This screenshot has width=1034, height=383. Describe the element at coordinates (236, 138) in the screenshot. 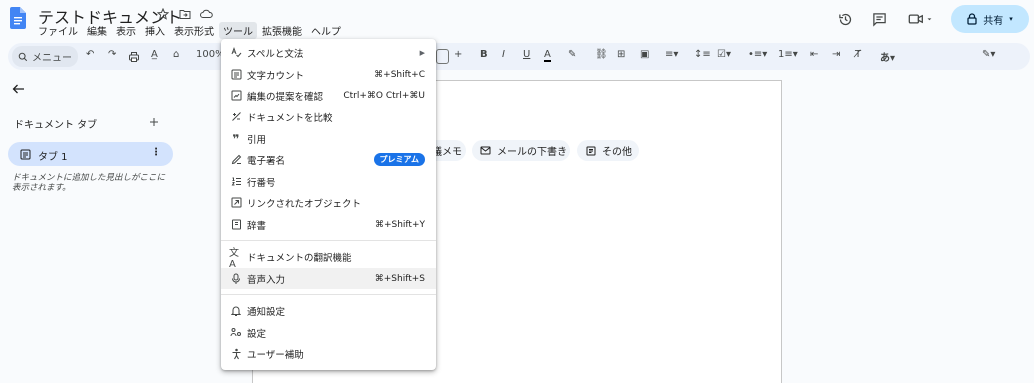

I see `quote-icon: ❞` at that location.